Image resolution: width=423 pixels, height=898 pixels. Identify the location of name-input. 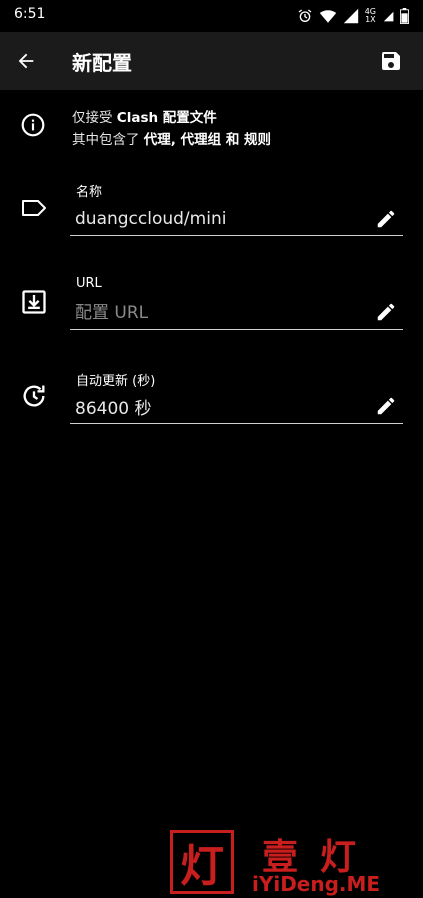
(236, 219).